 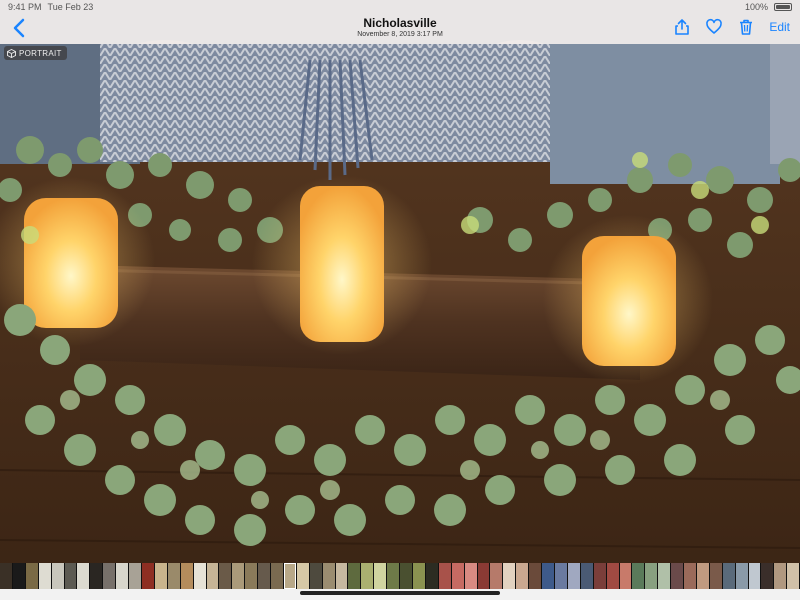 I want to click on share-icon, so click(x=682, y=27).